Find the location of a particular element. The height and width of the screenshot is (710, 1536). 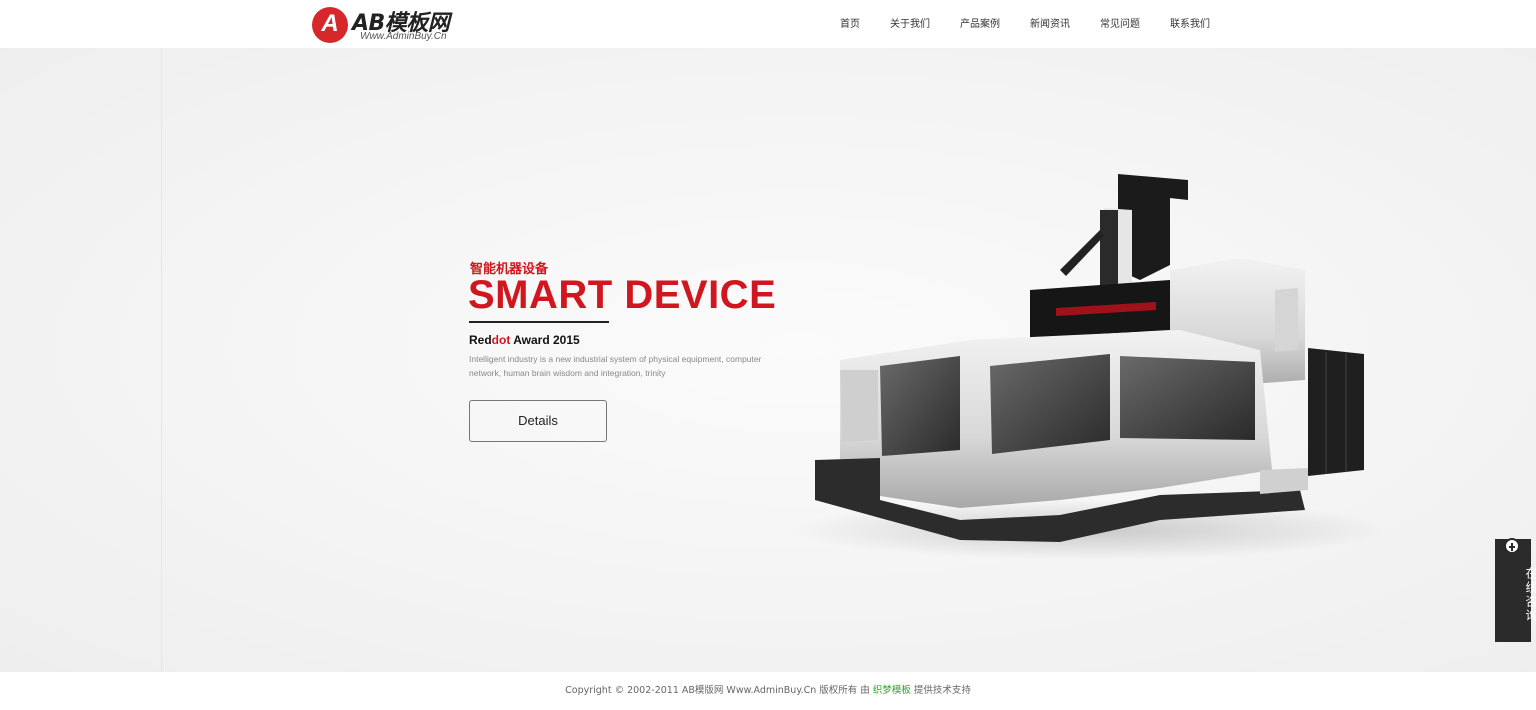

footer-link: 织梦模板 is located at coordinates (892, 690).